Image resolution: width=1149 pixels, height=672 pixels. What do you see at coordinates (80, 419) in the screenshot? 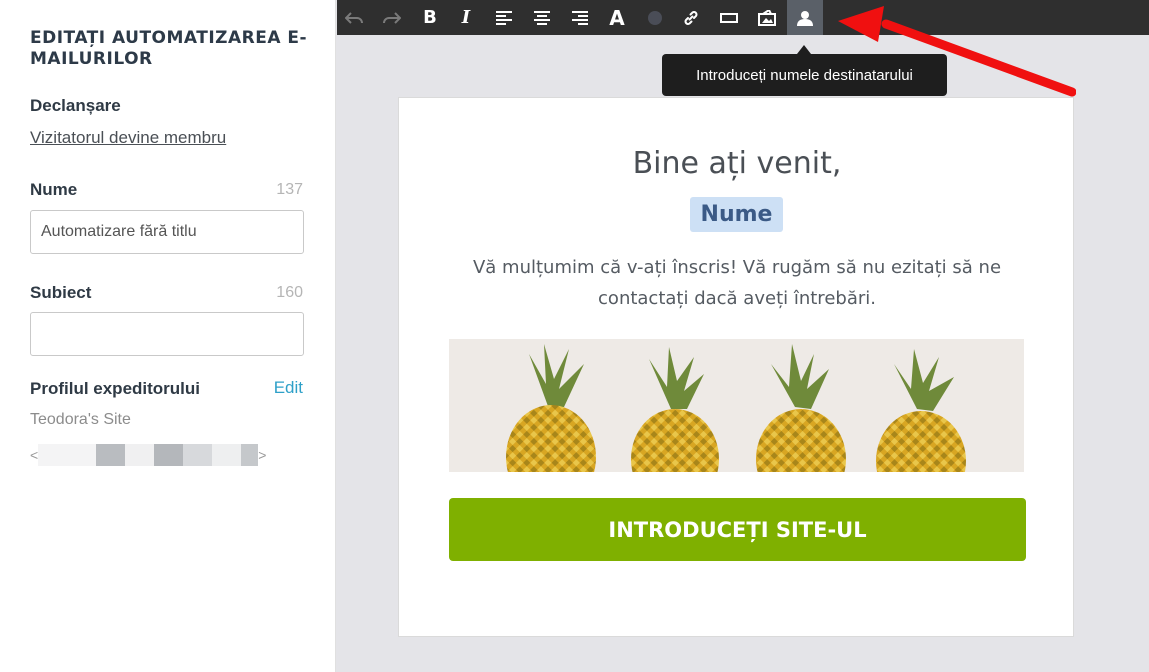
I see `sender-site-name: Teodora's Site` at bounding box center [80, 419].